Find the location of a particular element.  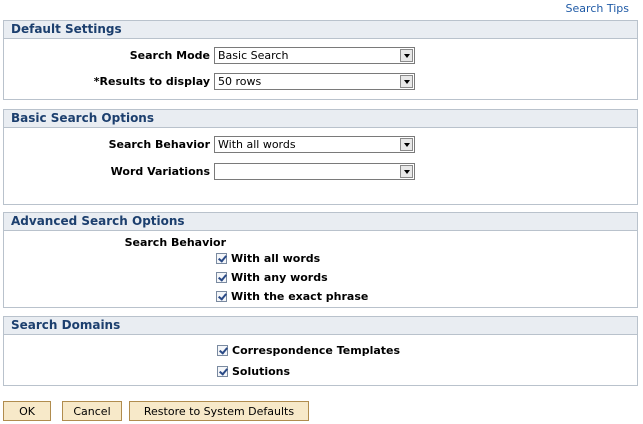

advanced-behavior-label: Search Behavior is located at coordinates (175, 242).